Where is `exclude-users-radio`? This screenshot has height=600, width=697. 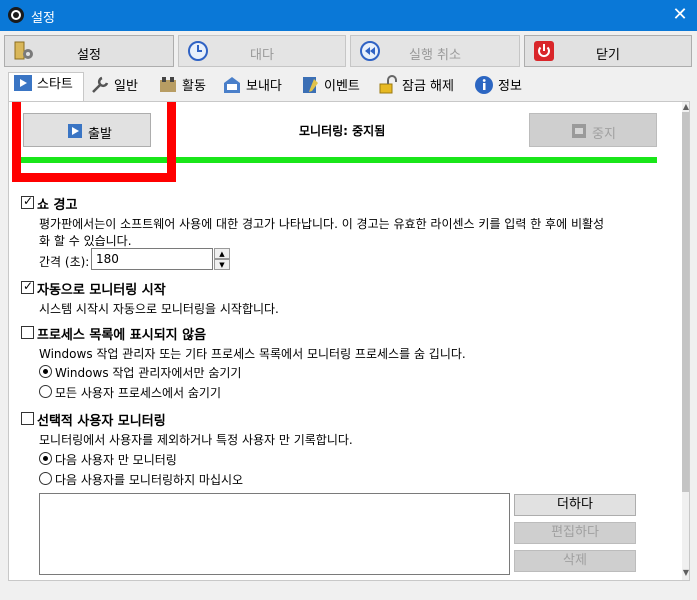
exclude-users-radio is located at coordinates (45, 478).